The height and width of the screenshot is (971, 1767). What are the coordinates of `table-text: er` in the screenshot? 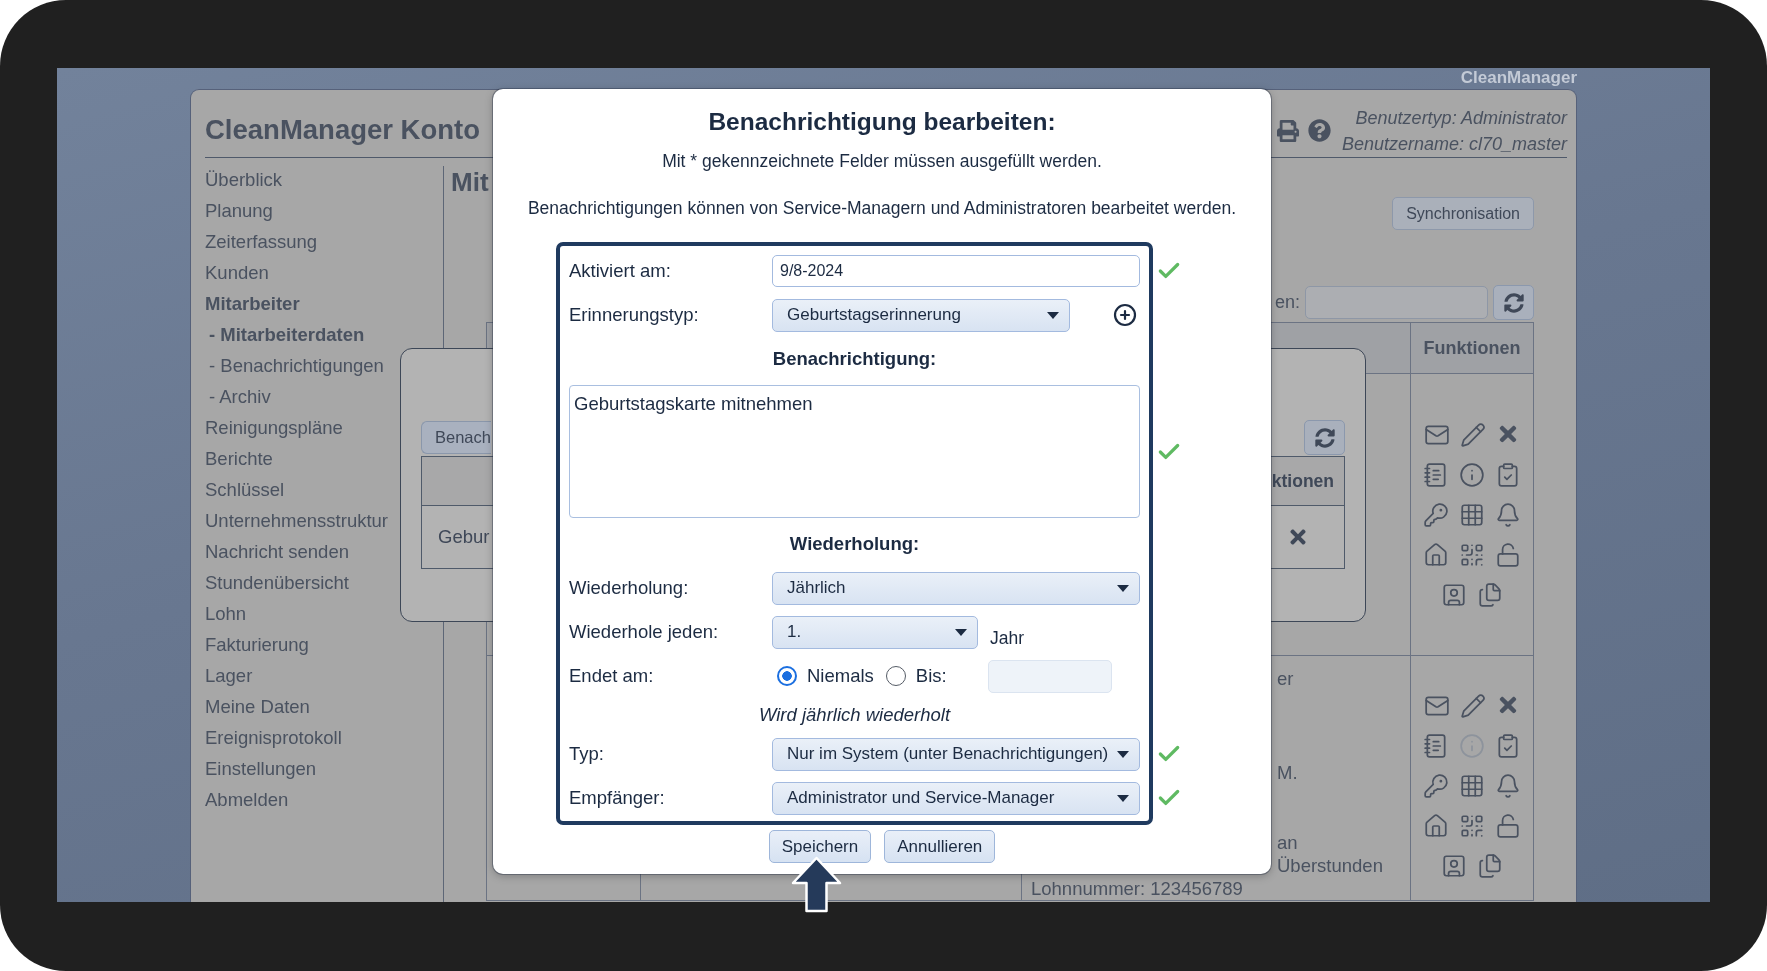 It's located at (1286, 678).